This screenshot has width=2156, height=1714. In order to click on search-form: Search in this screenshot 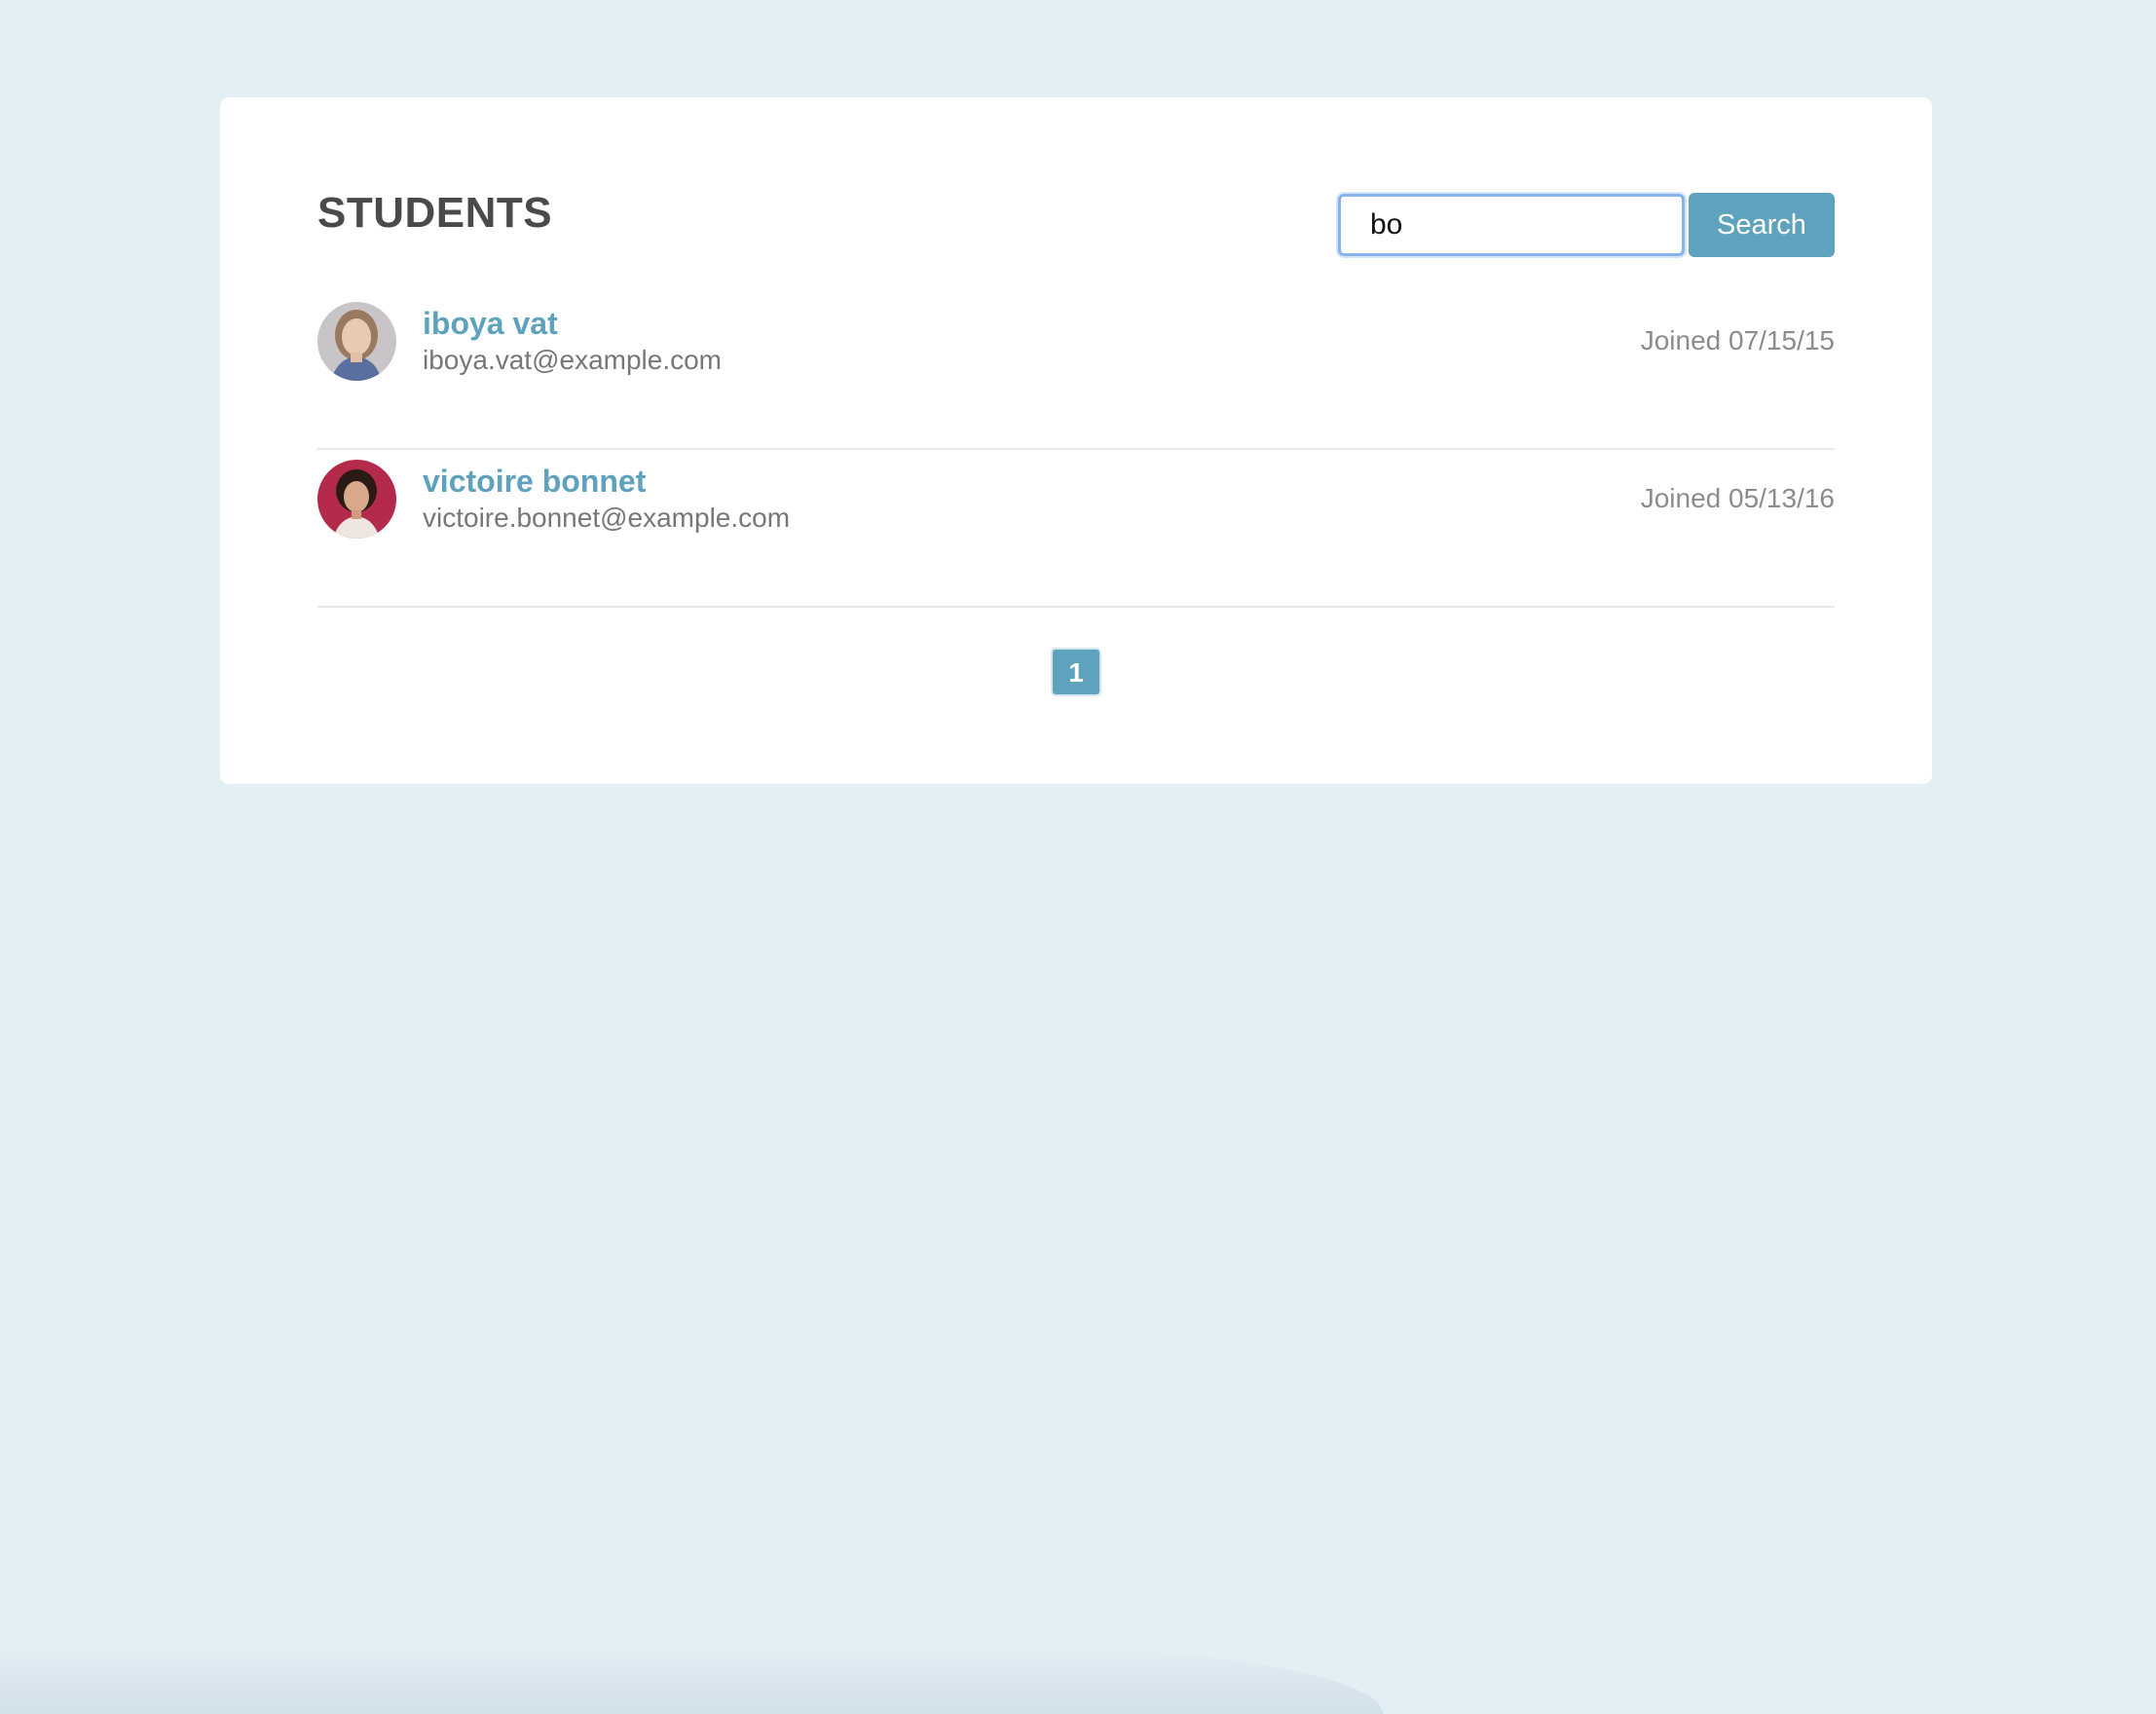, I will do `click(1586, 225)`.